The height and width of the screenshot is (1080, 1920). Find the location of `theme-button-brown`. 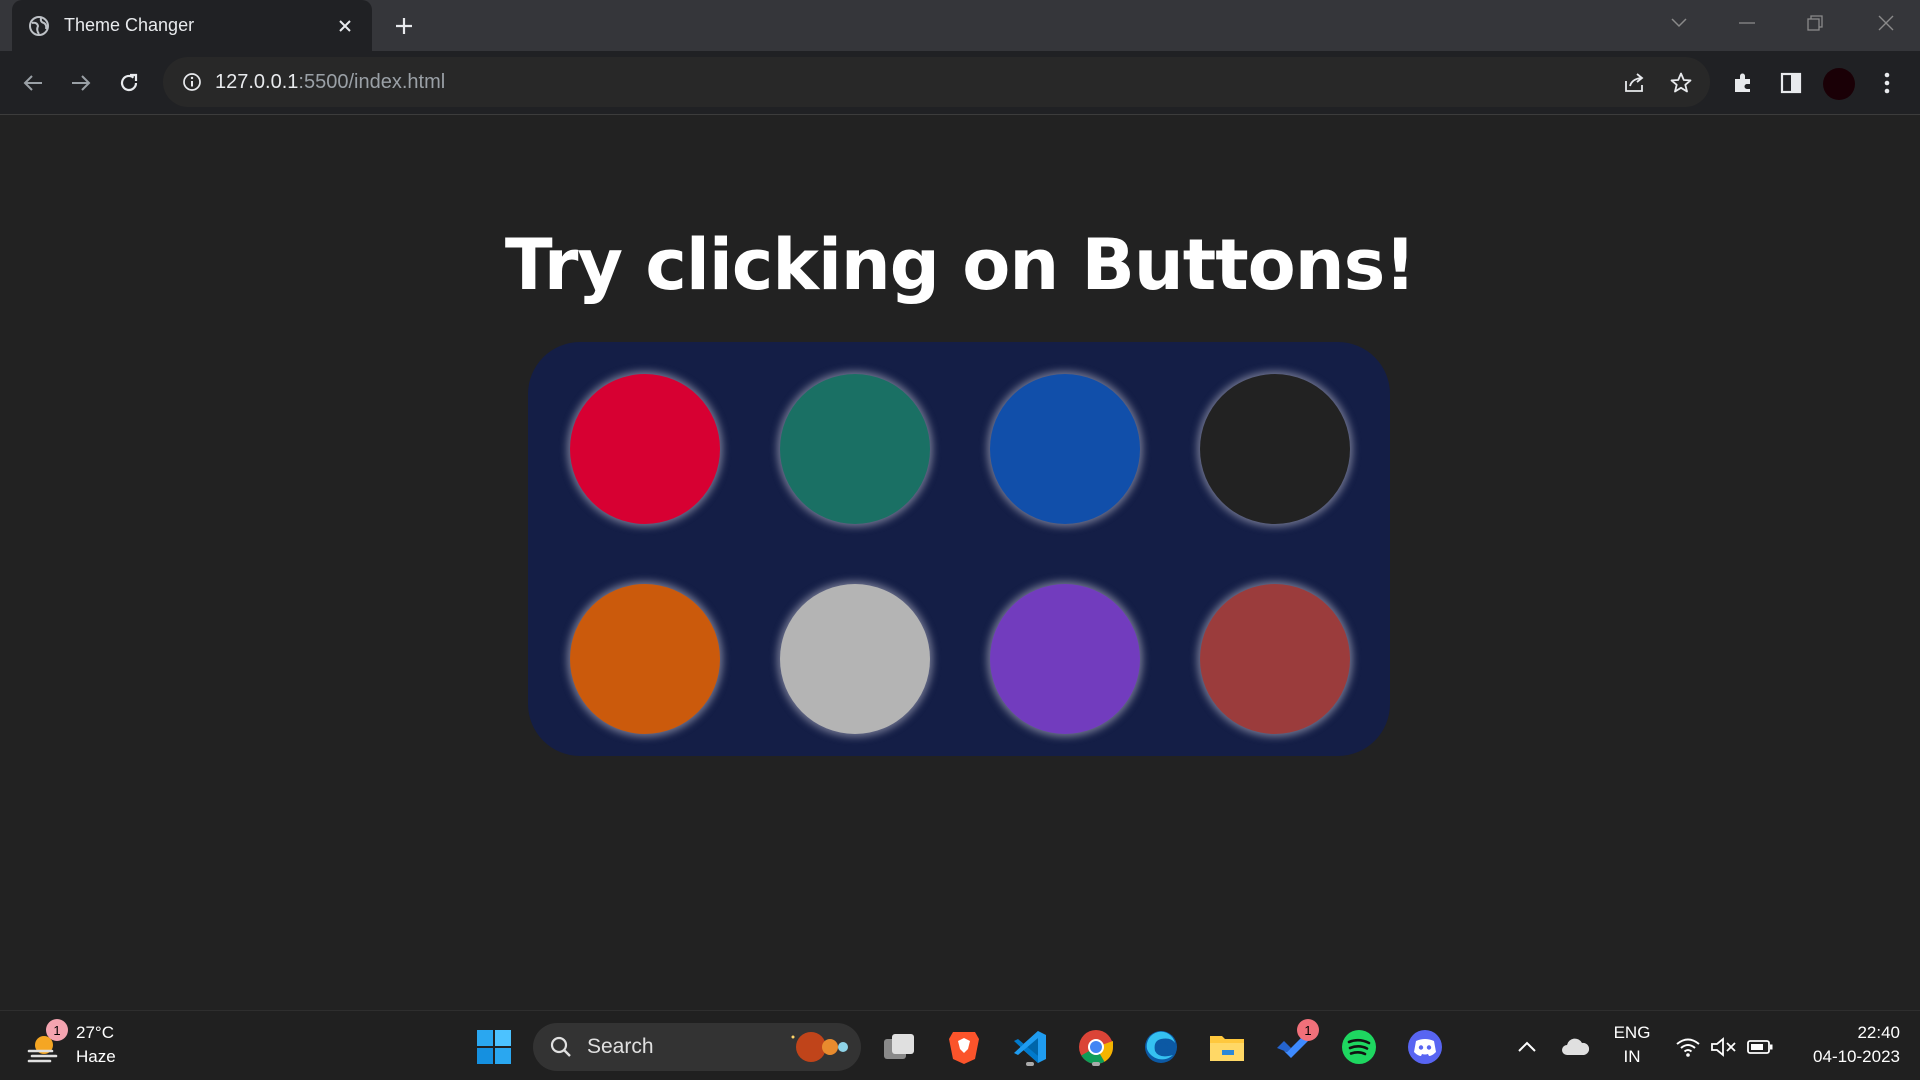

theme-button-brown is located at coordinates (1275, 659).